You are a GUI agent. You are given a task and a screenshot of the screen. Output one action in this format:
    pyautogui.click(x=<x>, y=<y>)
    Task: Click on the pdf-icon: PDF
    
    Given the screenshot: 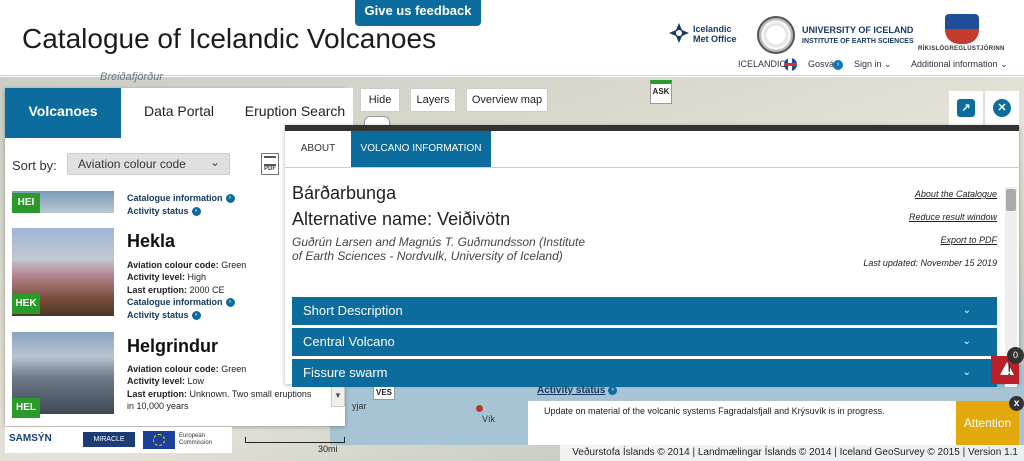 What is the action you would take?
    pyautogui.click(x=270, y=164)
    